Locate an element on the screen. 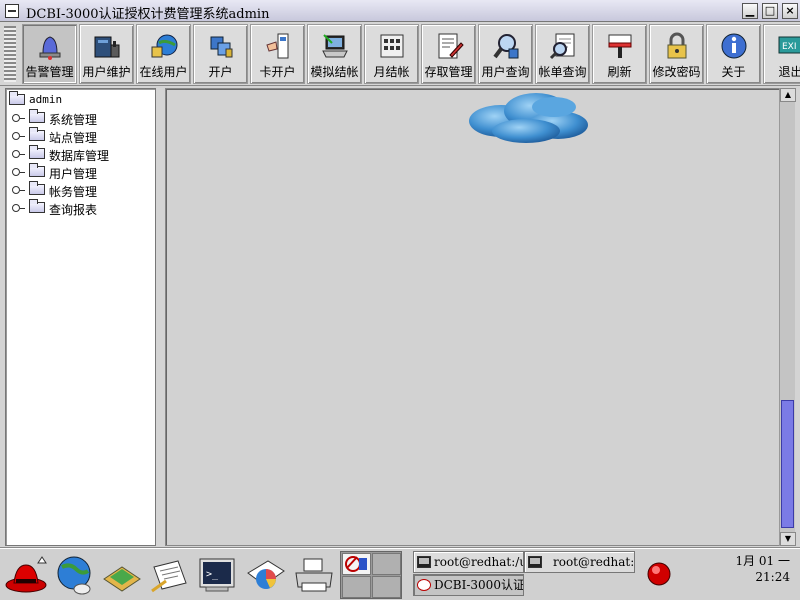  globe-browser-icon is located at coordinates (74, 575).